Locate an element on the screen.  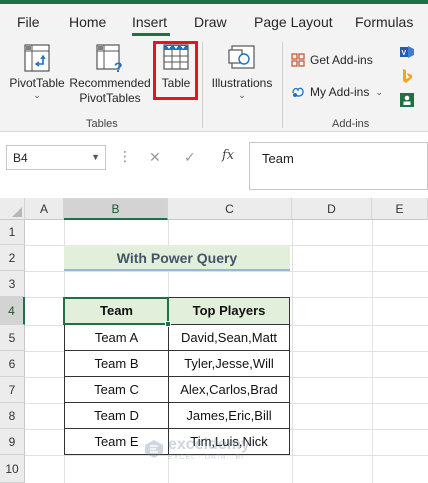
row-header-4: 4 is located at coordinates (12, 311).